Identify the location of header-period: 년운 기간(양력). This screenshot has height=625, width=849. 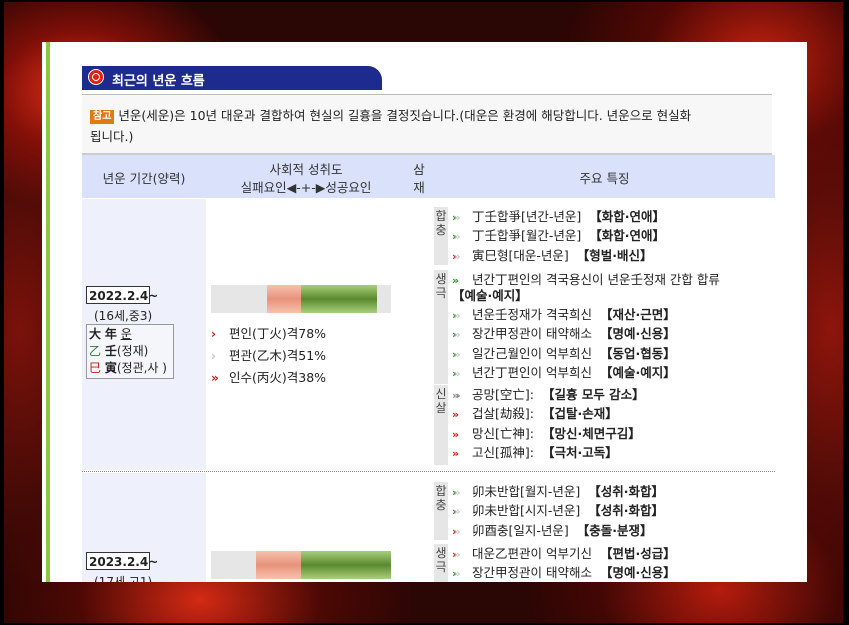
(144, 178).